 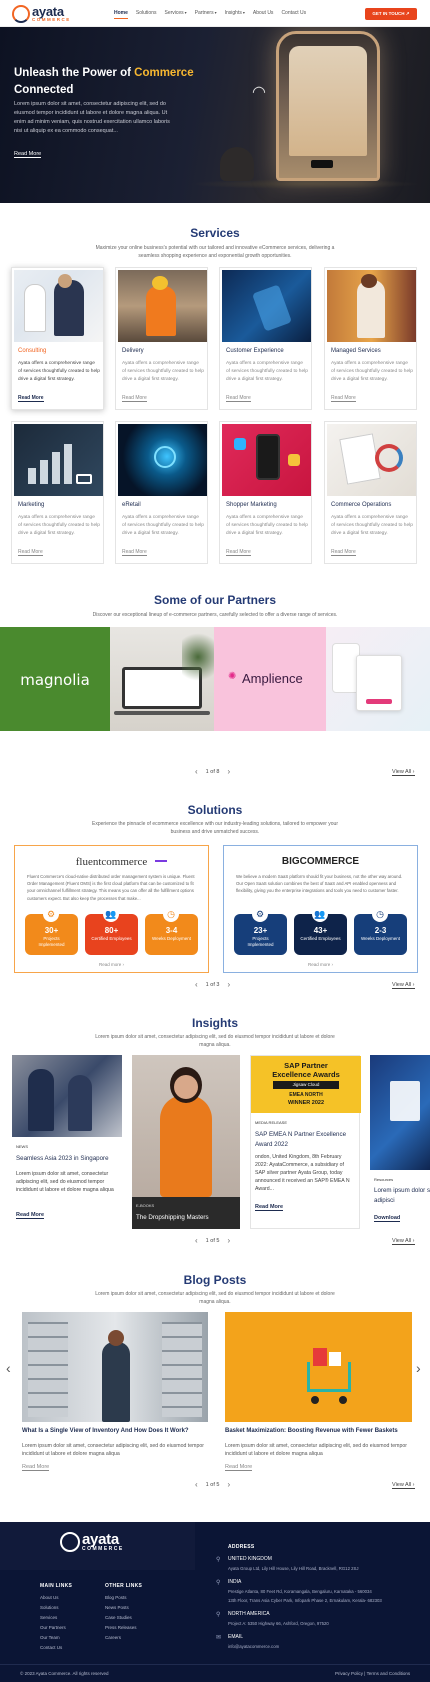 I want to click on blog-post-image-basket, so click(x=318, y=1367).